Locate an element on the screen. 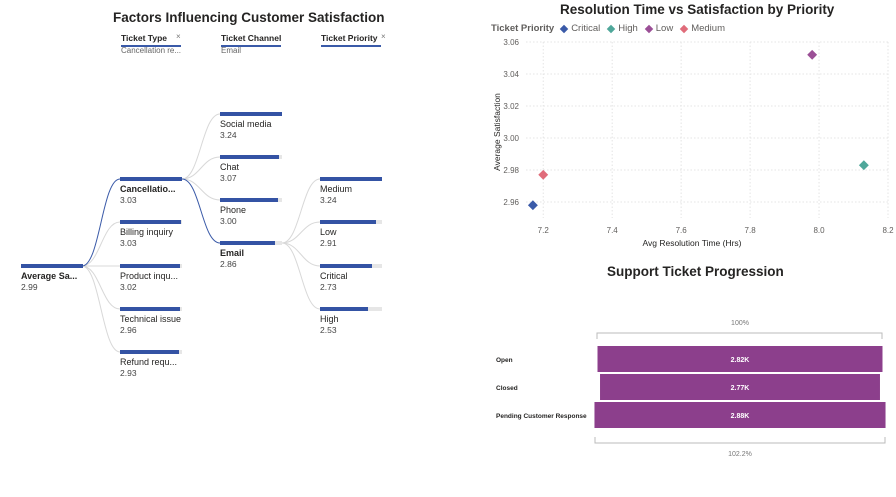 The image size is (896, 497). node-value: 3.02 is located at coordinates (128, 287).